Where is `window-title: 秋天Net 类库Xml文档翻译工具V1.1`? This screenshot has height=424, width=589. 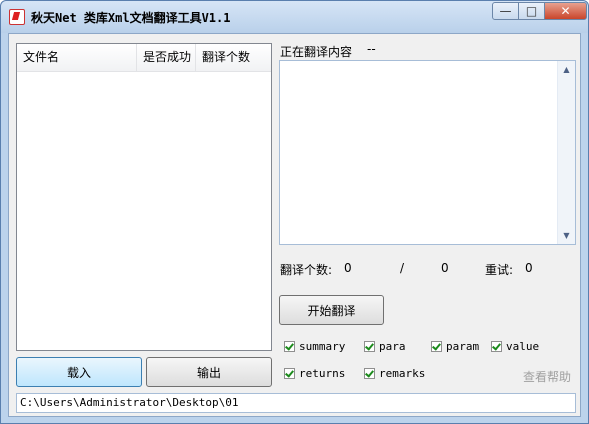
window-title: 秋天Net 类库Xml文档翻译工具V1.1 is located at coordinates (131, 18).